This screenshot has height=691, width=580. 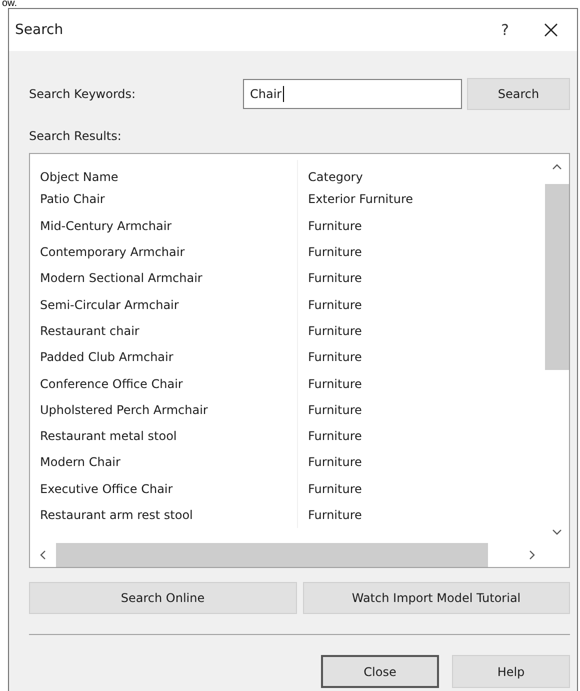 What do you see at coordinates (518, 94) in the screenshot?
I see `search-button: Search` at bounding box center [518, 94].